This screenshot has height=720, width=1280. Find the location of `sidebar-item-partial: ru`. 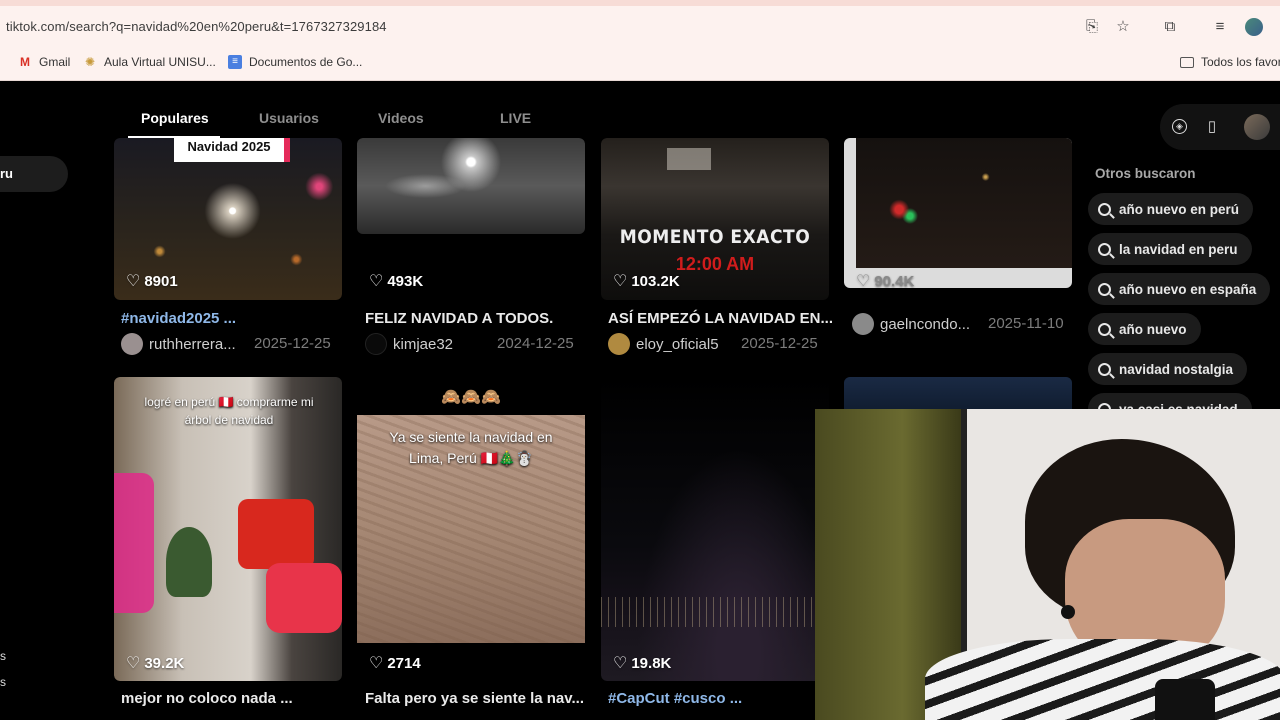

sidebar-item-partial: ru is located at coordinates (34, 174).